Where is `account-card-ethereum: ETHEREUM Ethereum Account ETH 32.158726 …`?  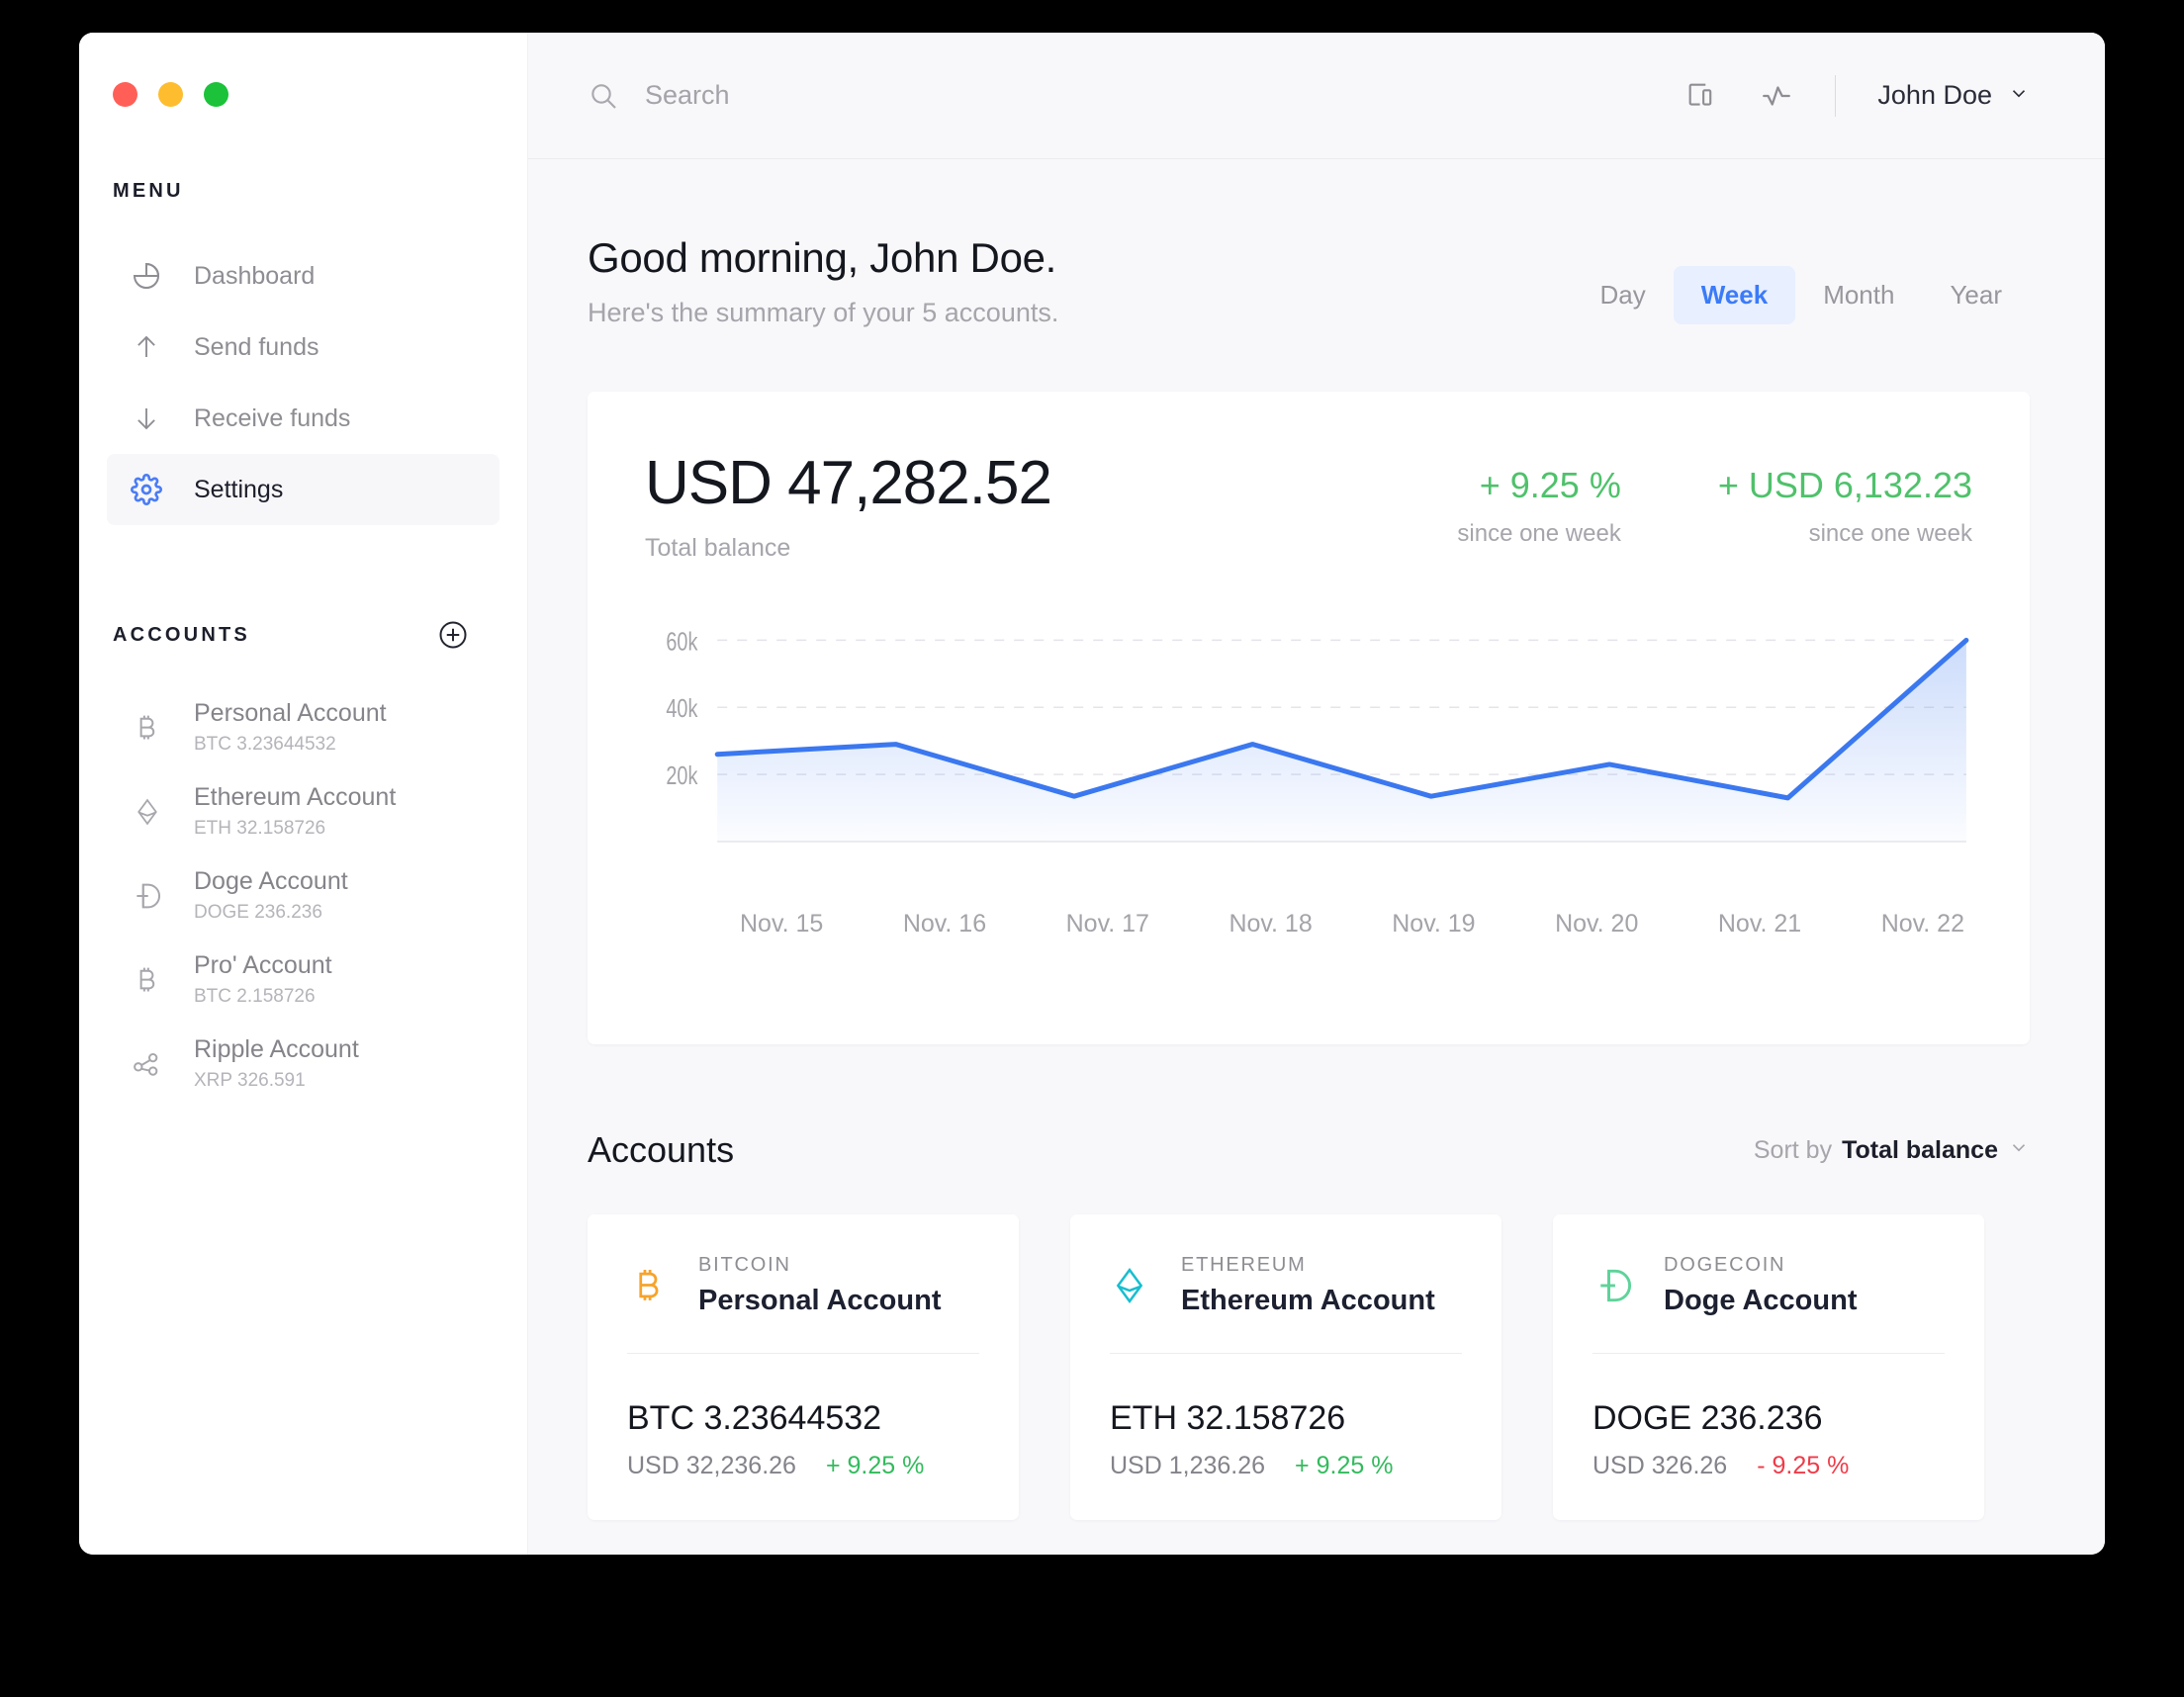 account-card-ethereum: ETHEREUM Ethereum Account ETH 32.158726 … is located at coordinates (1286, 1367).